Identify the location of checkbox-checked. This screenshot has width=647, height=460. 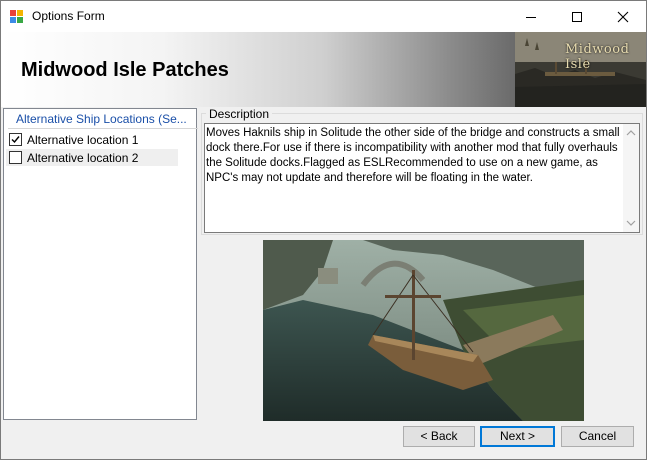
(15, 139).